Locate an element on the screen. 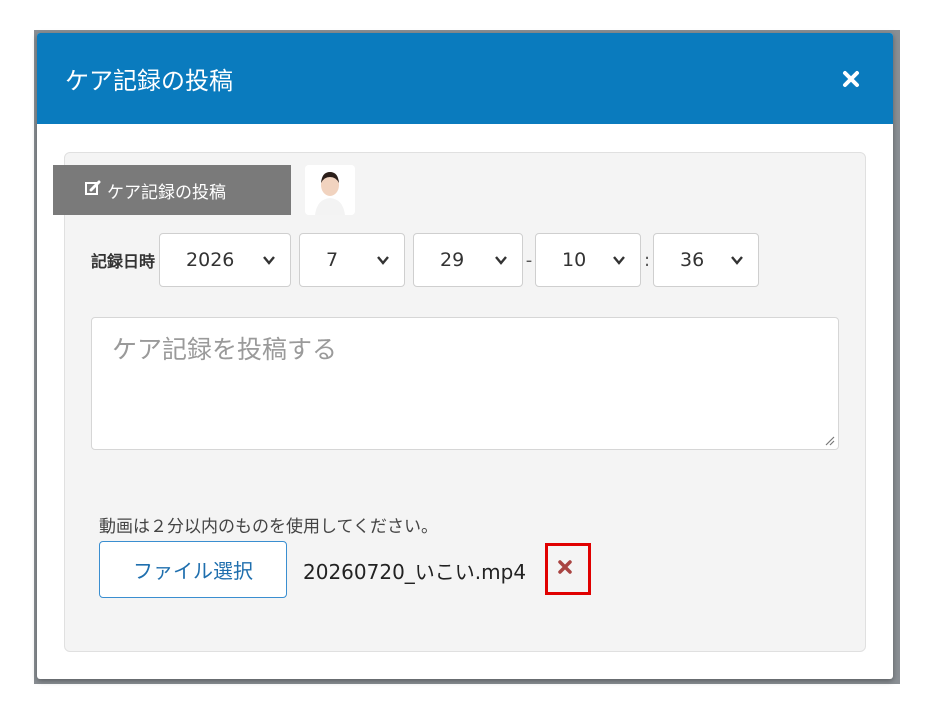  minute-value: 36 is located at coordinates (692, 260).